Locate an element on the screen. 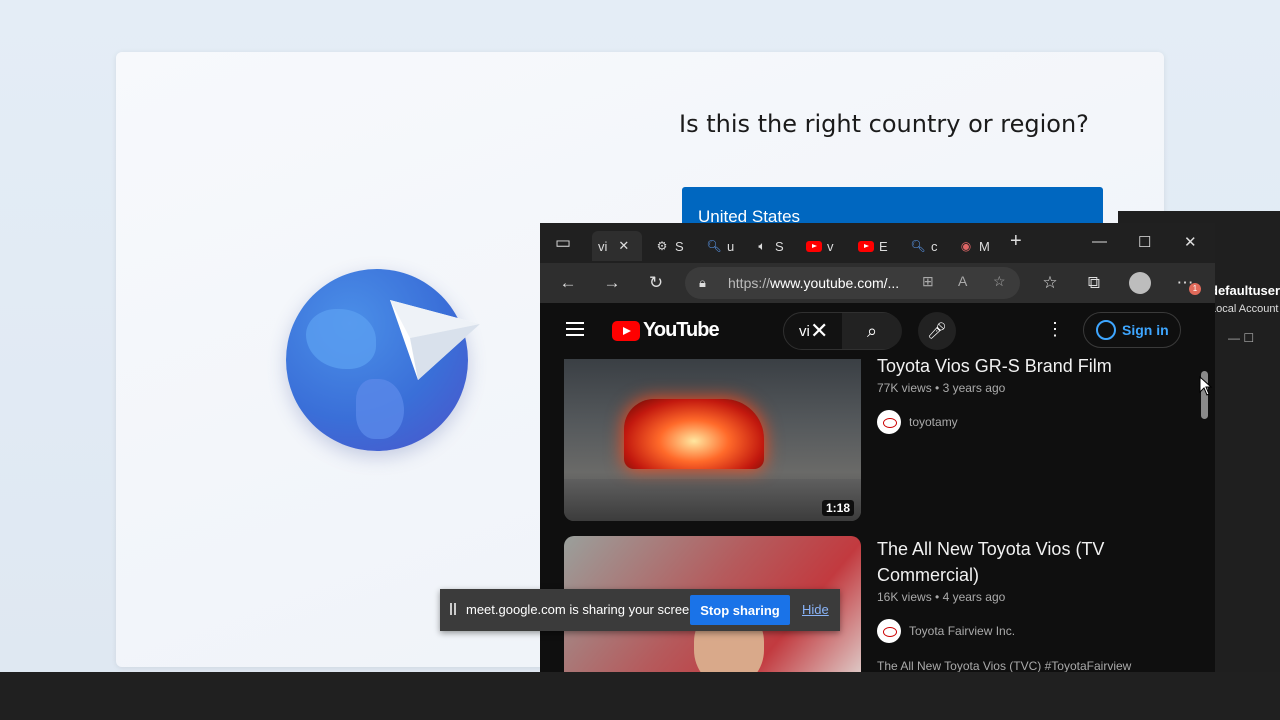  lock-icon: 🔒︎ is located at coordinates (702, 282).